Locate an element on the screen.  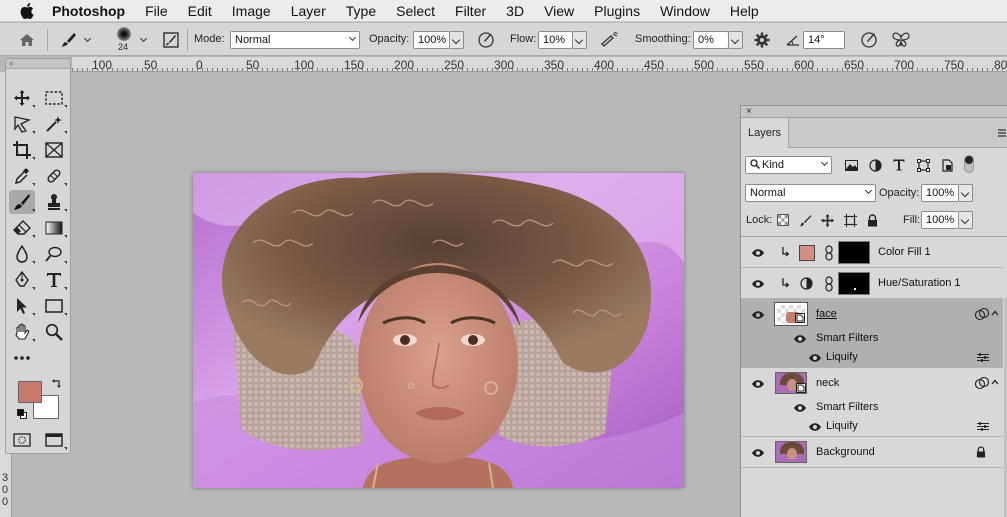
menu-filter: Filter is located at coordinates (470, 11).